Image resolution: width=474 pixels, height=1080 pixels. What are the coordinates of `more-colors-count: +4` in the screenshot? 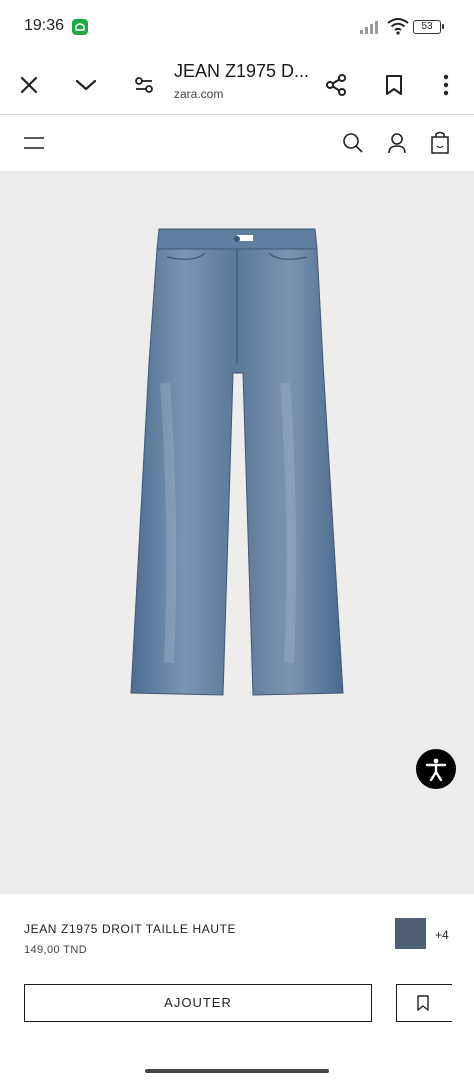 It's located at (442, 935).